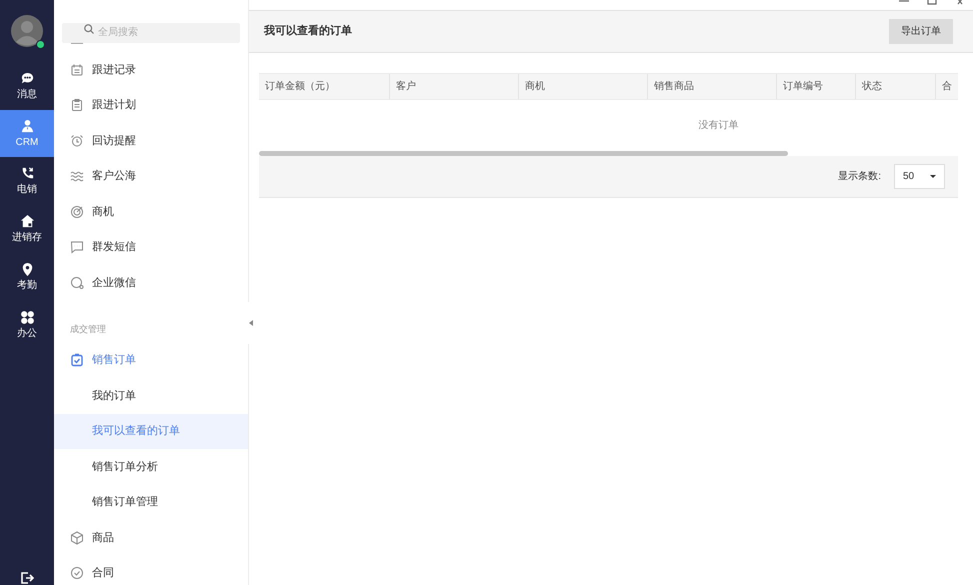  Describe the element at coordinates (895, 86) in the screenshot. I see `column-header: 状态` at that location.